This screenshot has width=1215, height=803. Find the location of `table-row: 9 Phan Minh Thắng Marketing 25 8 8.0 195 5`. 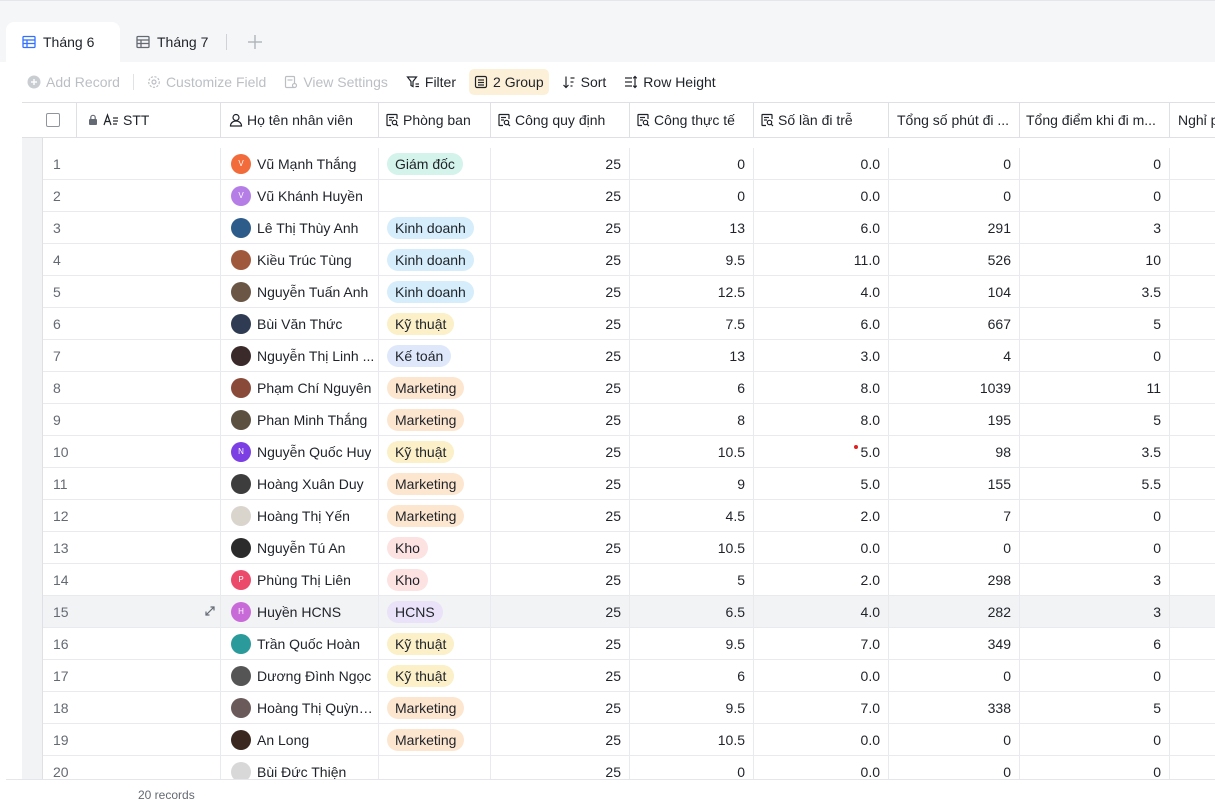

table-row: 9 Phan Minh Thắng Marketing 25 8 8.0 195 5 is located at coordinates (629, 420).